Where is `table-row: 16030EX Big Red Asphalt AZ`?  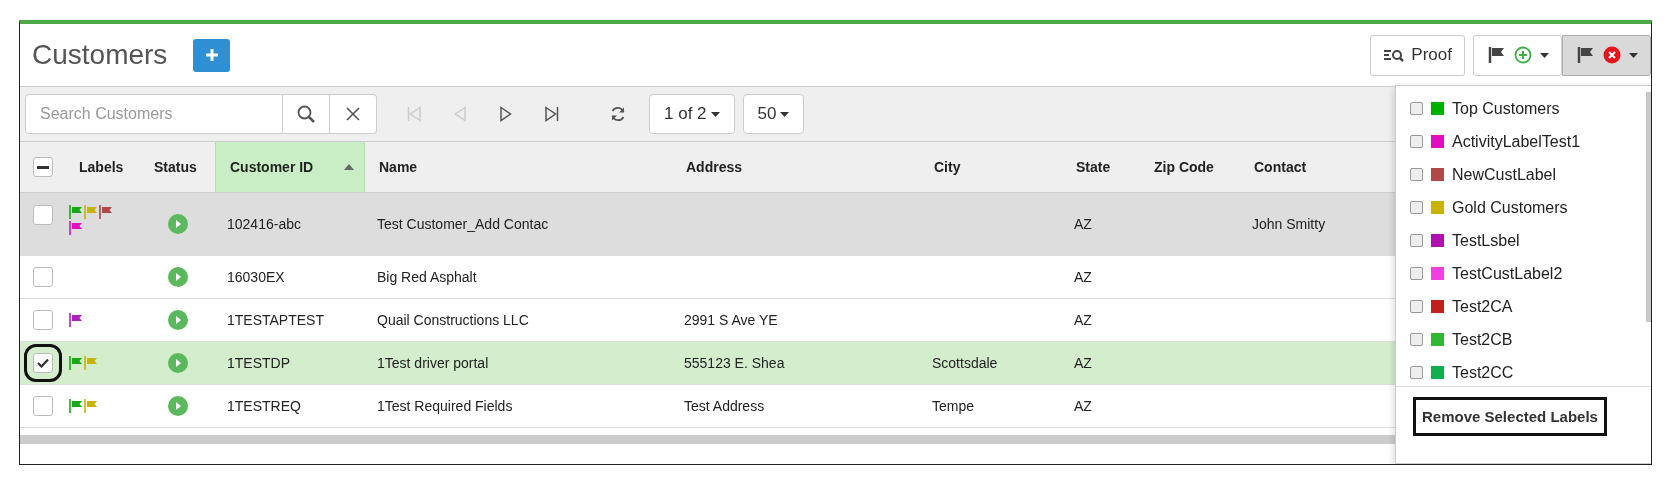 table-row: 16030EX Big Red Asphalt AZ is located at coordinates (707, 277).